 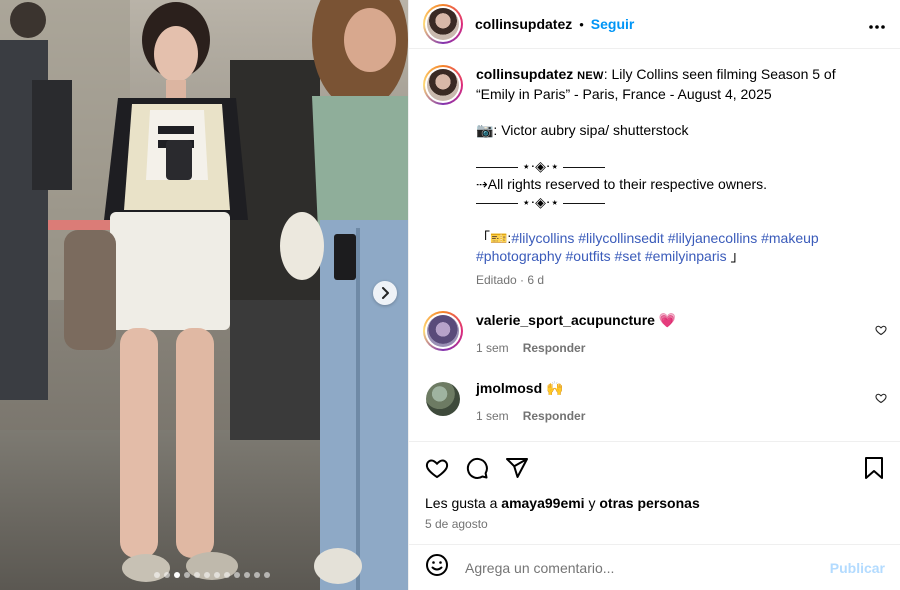 What do you see at coordinates (494, 238) in the screenshot?
I see `tags-open: 「🎫:` at bounding box center [494, 238].